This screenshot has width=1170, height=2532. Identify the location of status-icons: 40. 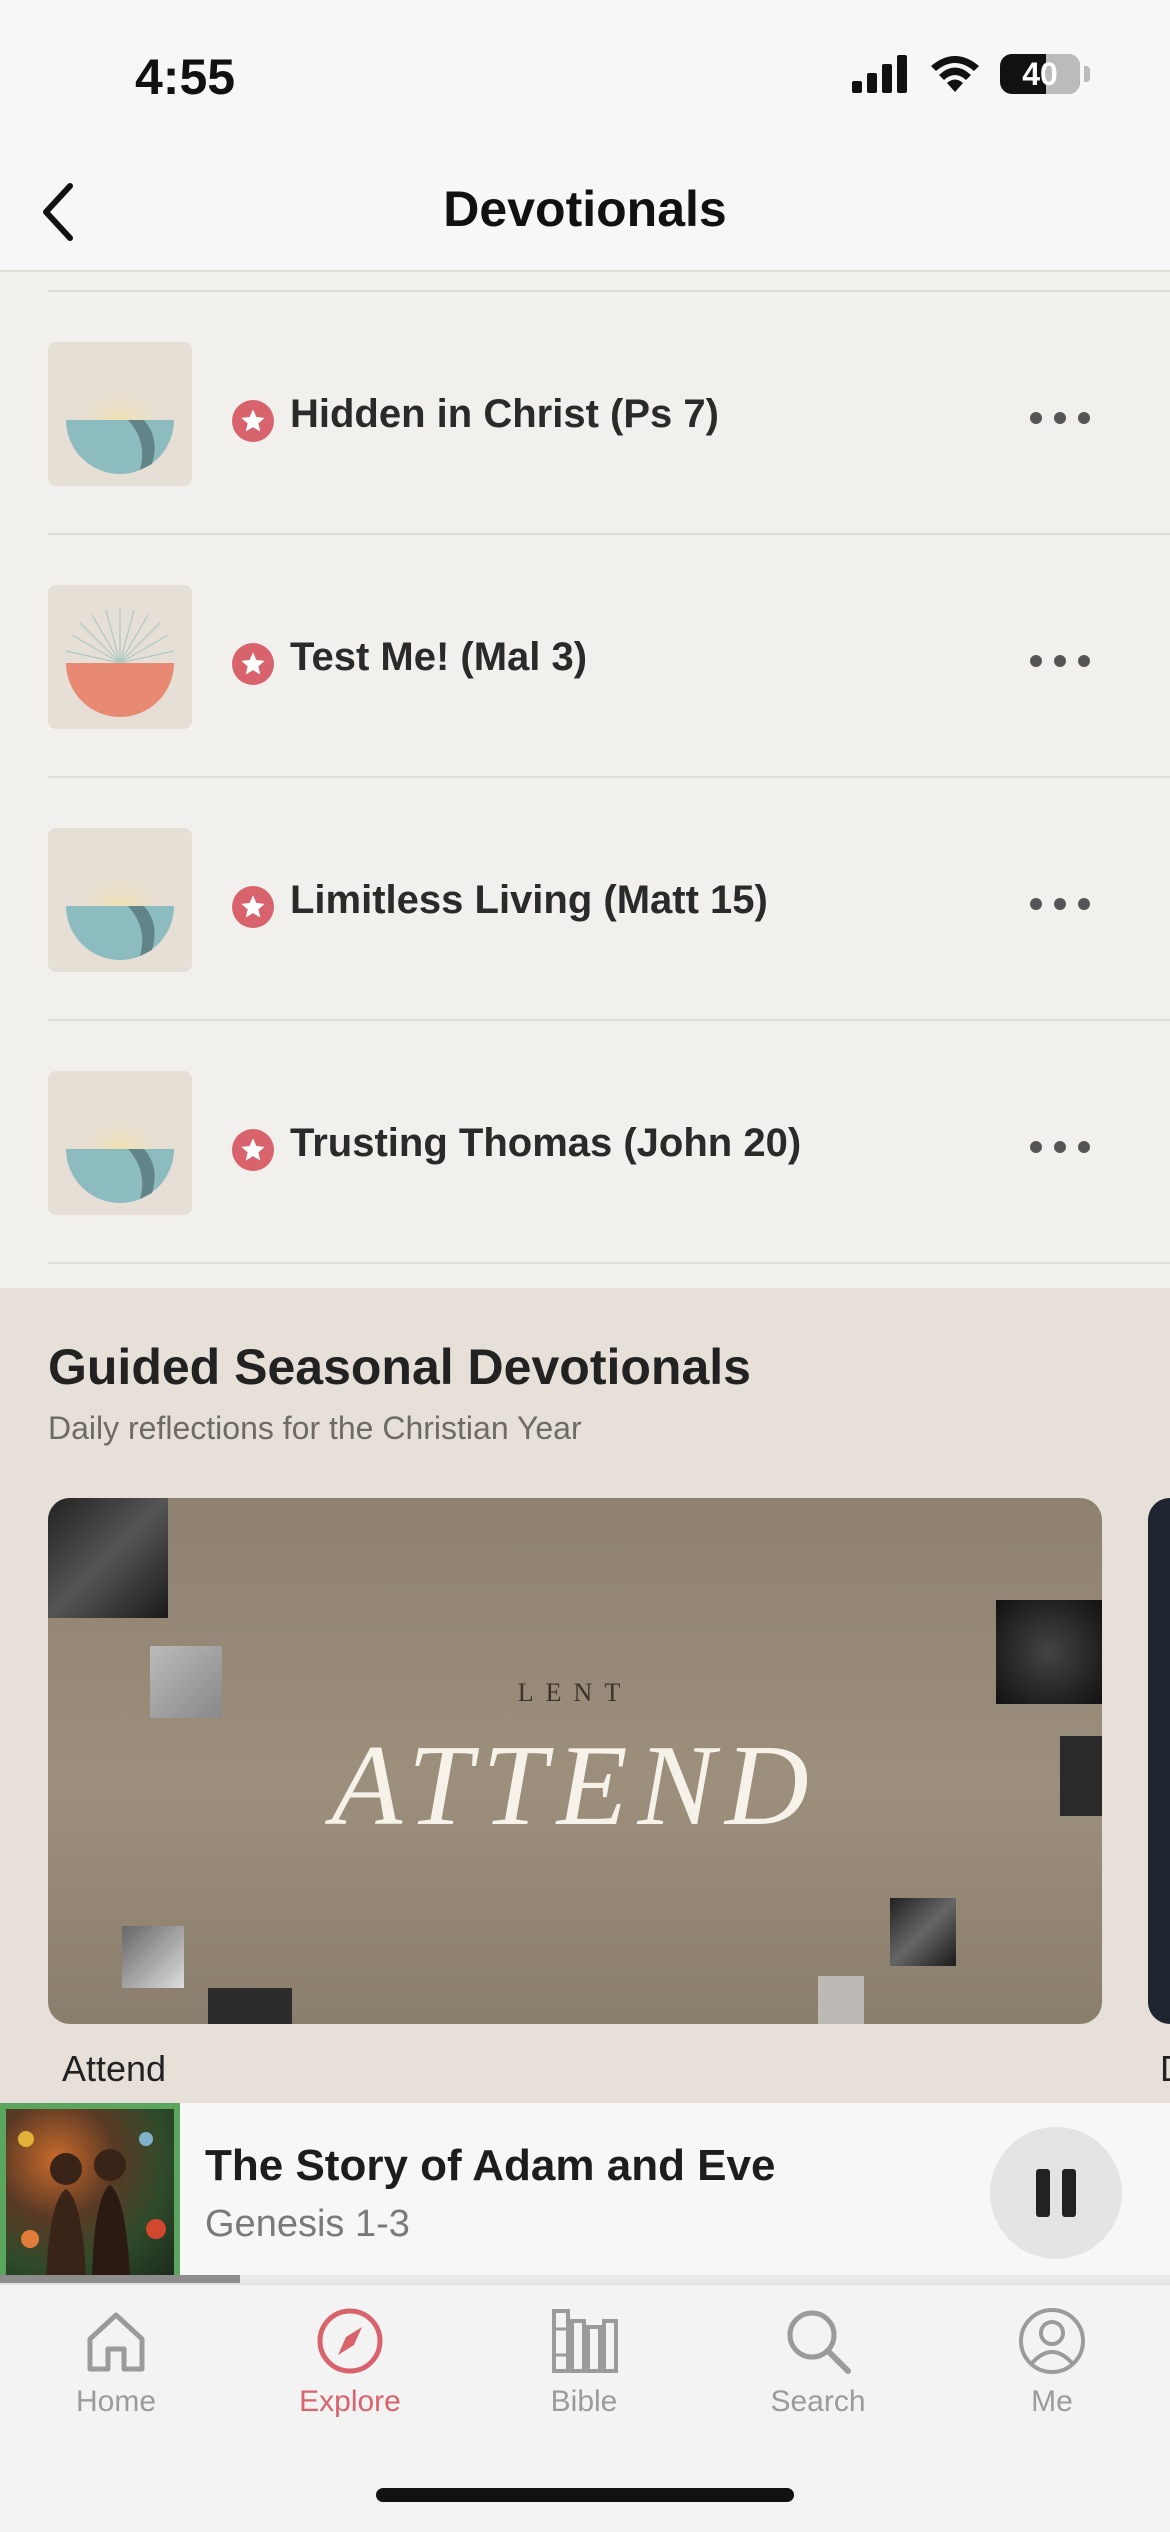
(971, 74).